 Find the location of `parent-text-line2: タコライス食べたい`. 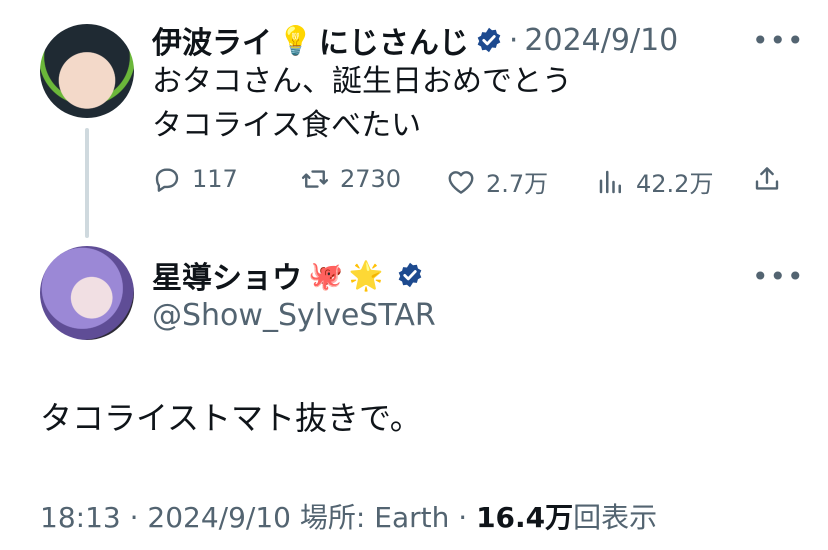

parent-text-line2: タコライス食べたい is located at coordinates (287, 125).